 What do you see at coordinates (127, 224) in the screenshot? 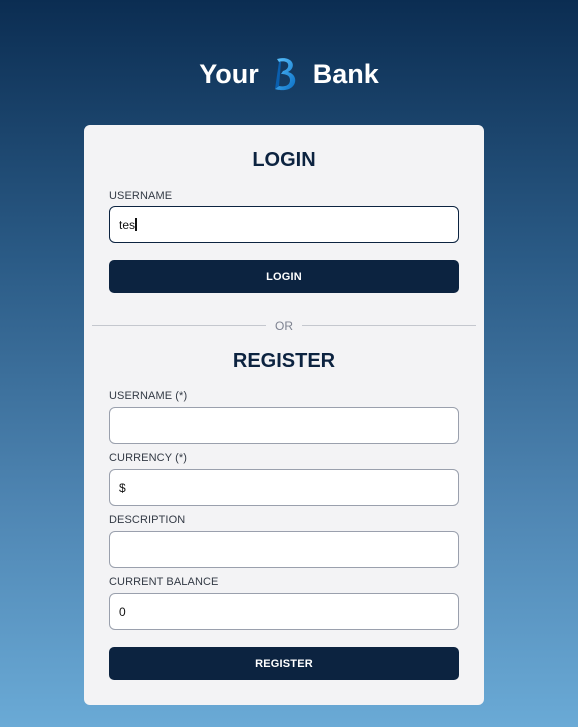
I see `login-username-value: tes` at bounding box center [127, 224].